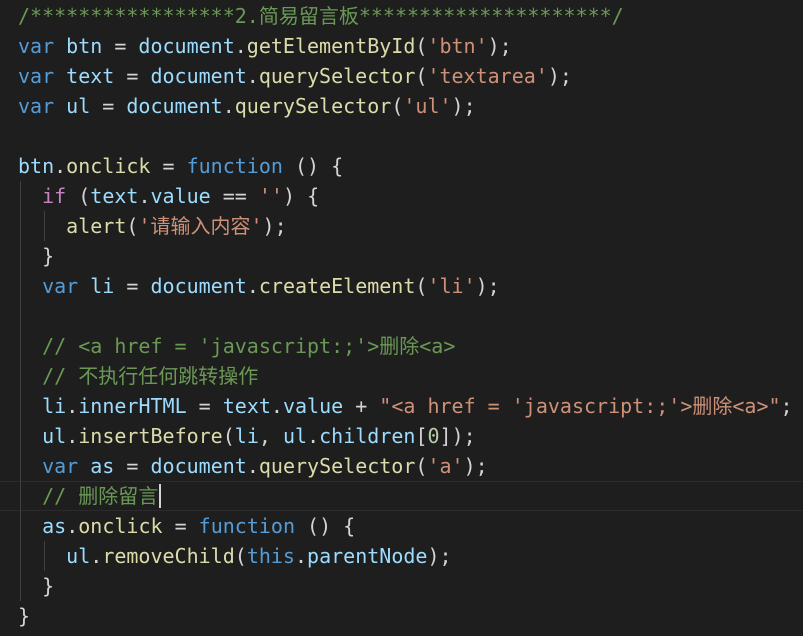 Image resolution: width=803 pixels, height=636 pixels. I want to click on code-line: var ul = document.querySelector('ul');, so click(247, 106).